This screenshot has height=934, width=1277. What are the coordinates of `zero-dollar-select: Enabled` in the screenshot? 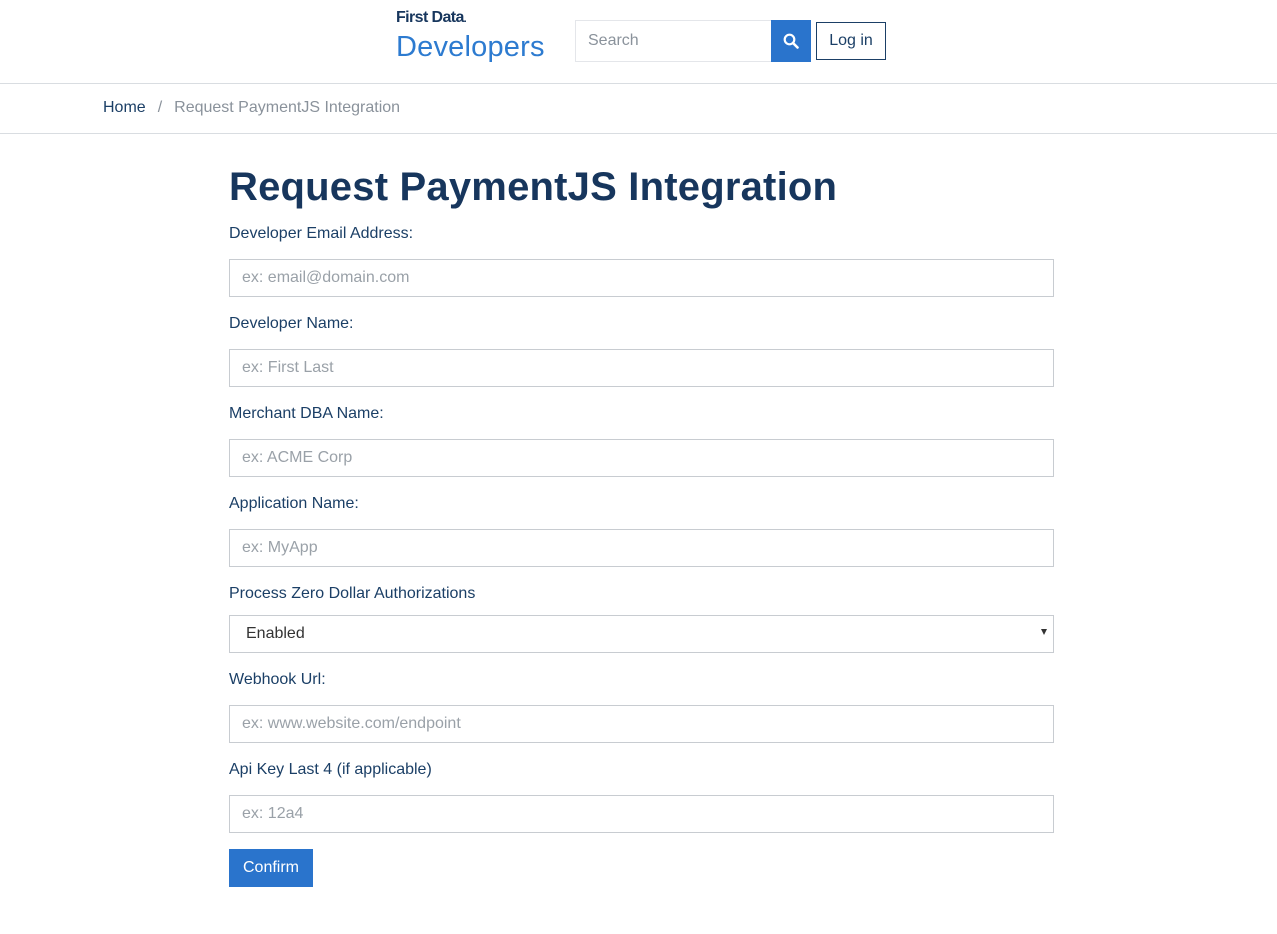 It's located at (641, 634).